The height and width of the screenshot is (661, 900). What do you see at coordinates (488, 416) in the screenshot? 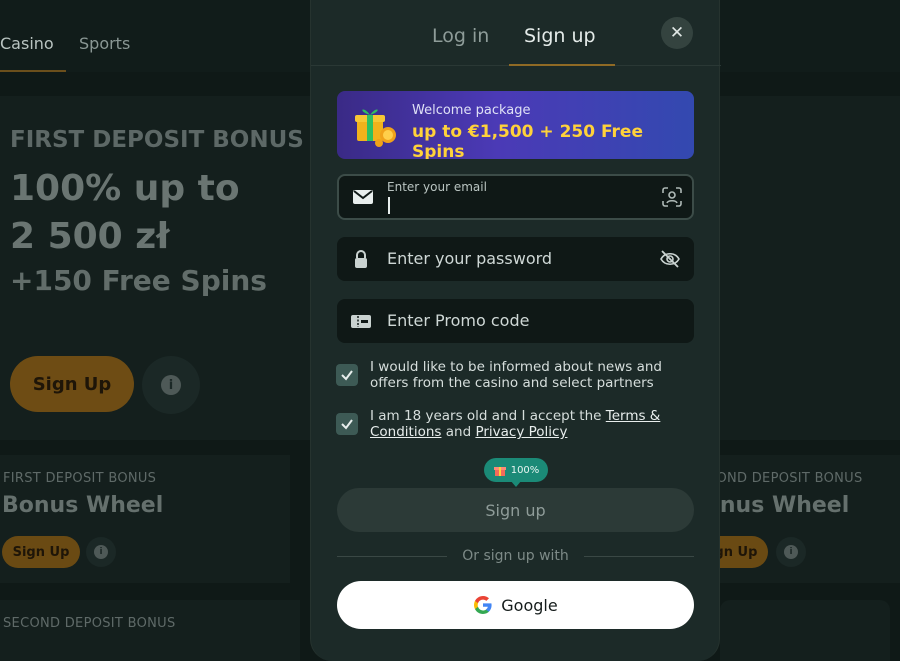
I see `terms-prefix: I am 18 years old and I accept the` at bounding box center [488, 416].